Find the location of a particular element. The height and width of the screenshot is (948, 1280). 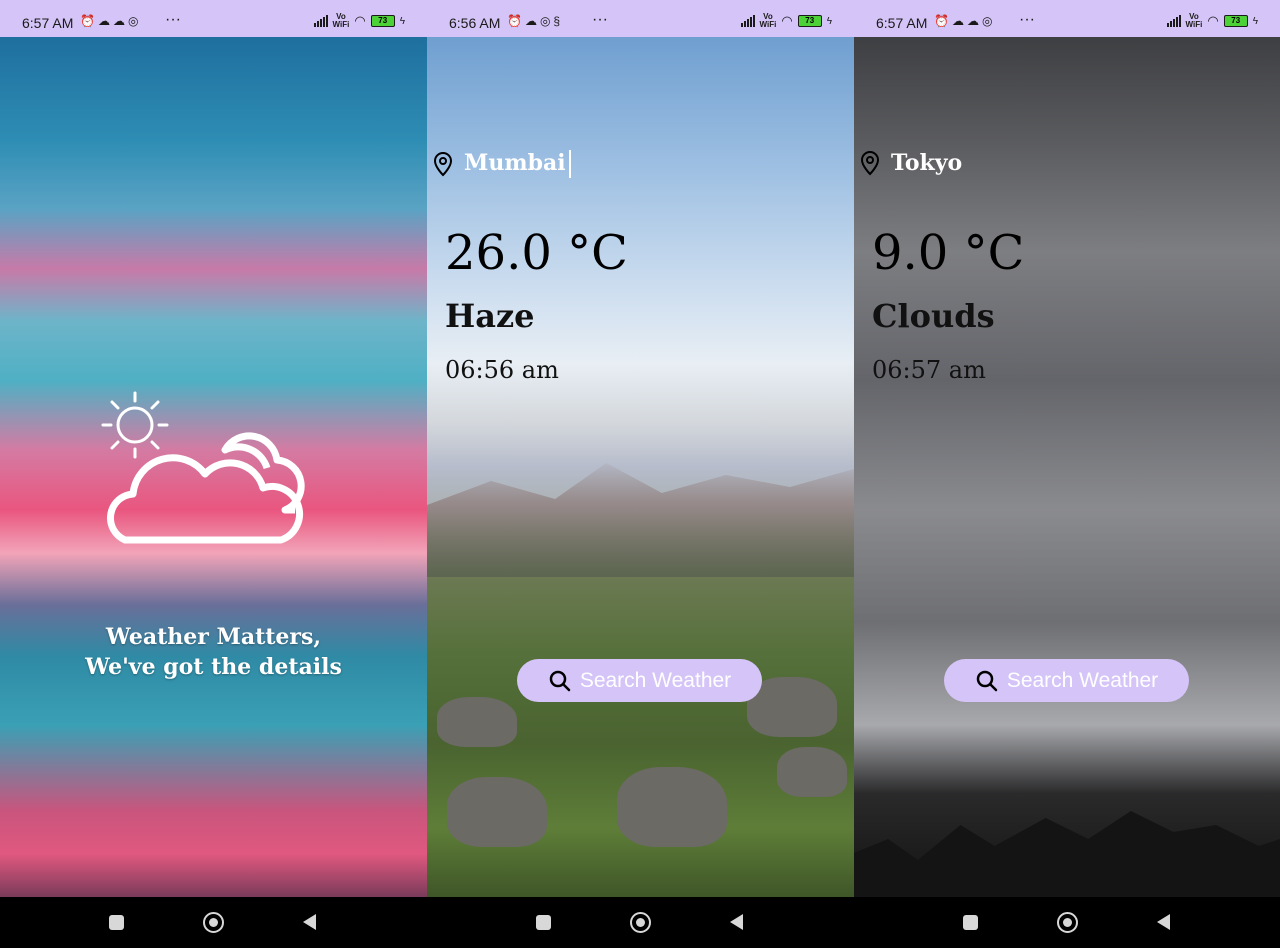

tagline-line-1: Weather Matters, is located at coordinates (213, 637).